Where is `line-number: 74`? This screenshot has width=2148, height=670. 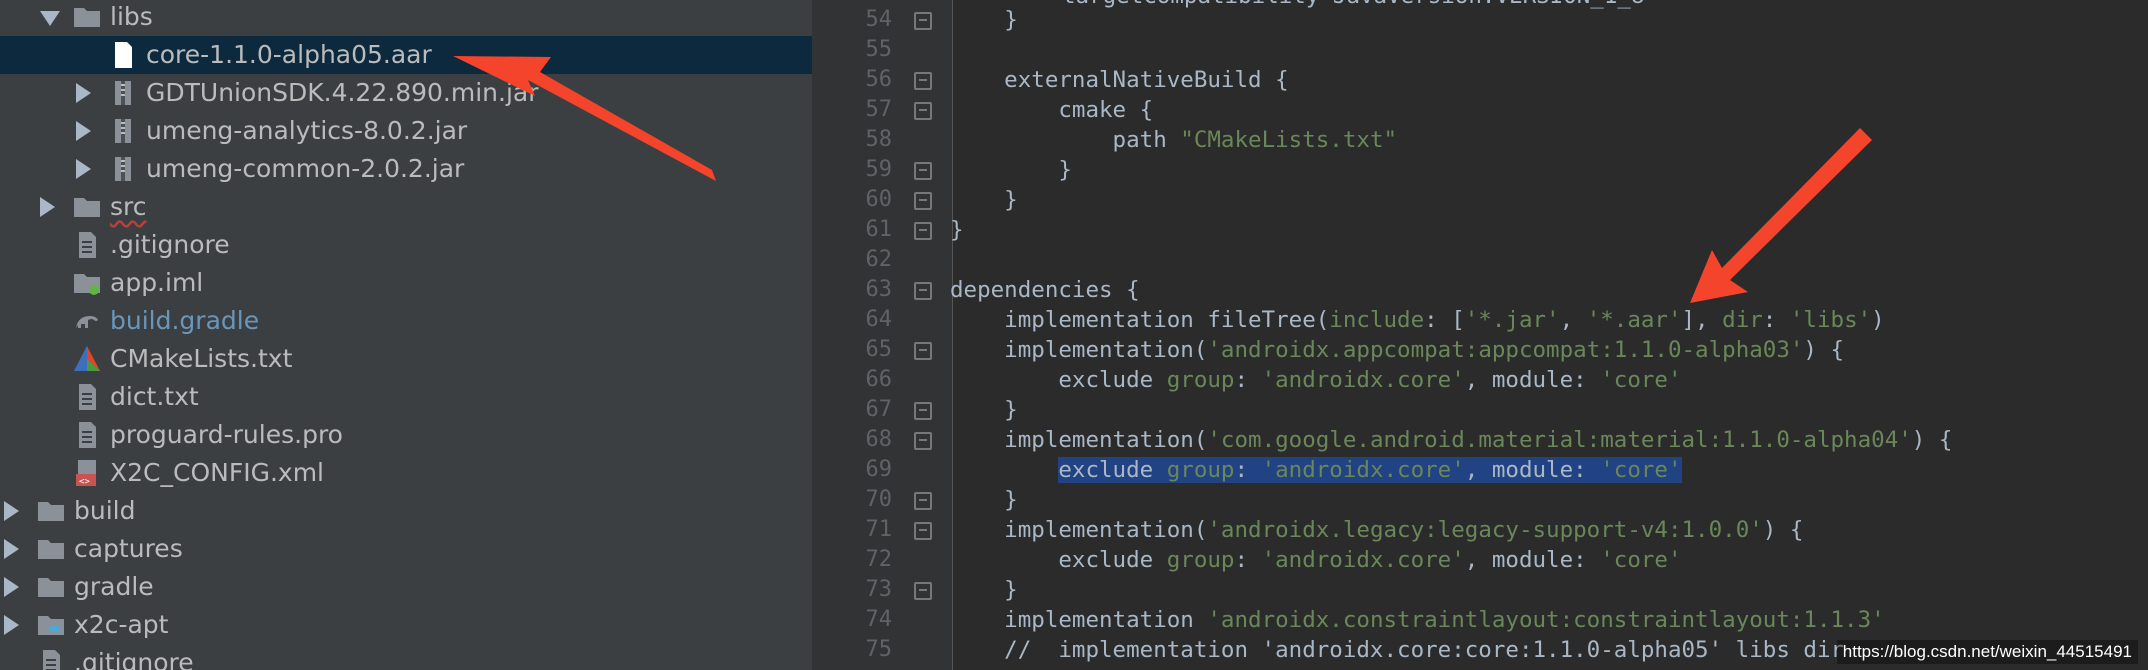
line-number: 74 is located at coordinates (879, 619).